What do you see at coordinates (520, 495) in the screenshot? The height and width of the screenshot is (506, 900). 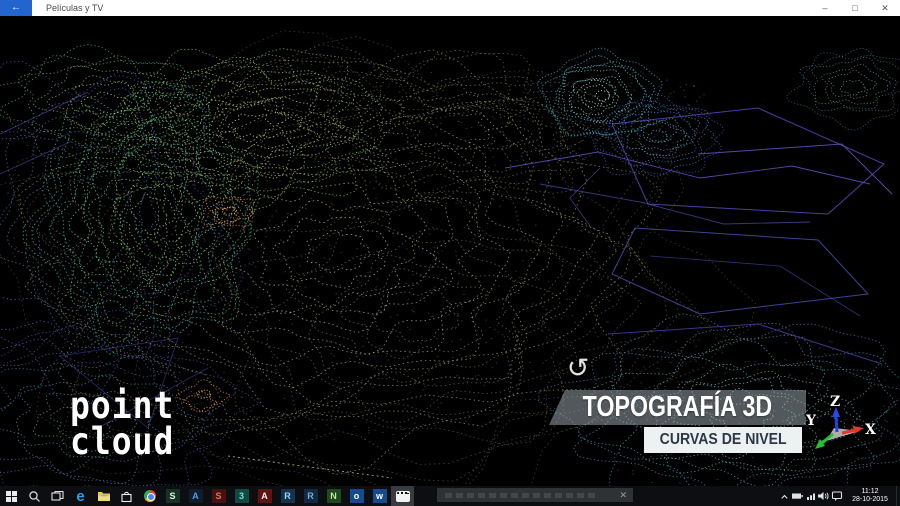 I see `toast-illegible-text` at bounding box center [520, 495].